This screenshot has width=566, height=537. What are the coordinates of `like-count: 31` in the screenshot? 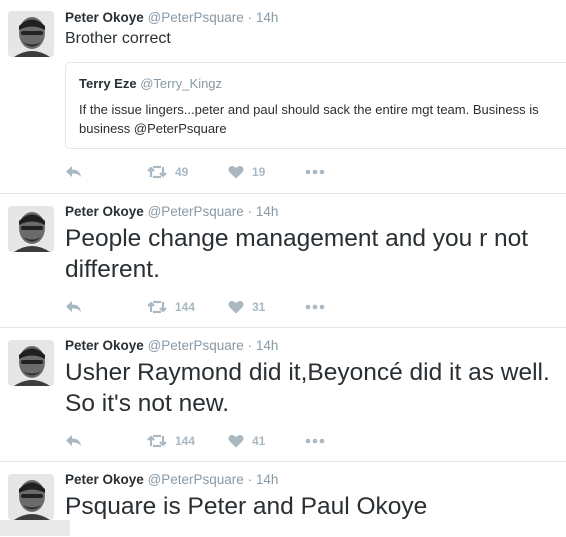 It's located at (259, 307).